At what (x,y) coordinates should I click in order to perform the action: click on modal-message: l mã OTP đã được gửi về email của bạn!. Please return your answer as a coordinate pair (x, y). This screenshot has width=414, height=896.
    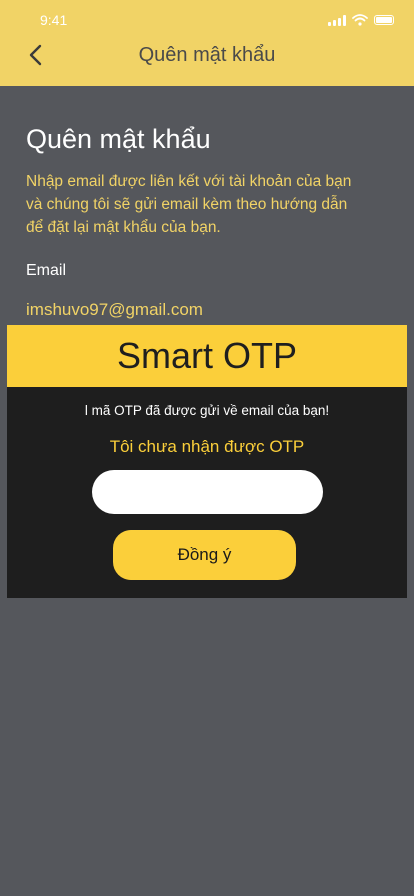
    Looking at the image, I should click on (207, 410).